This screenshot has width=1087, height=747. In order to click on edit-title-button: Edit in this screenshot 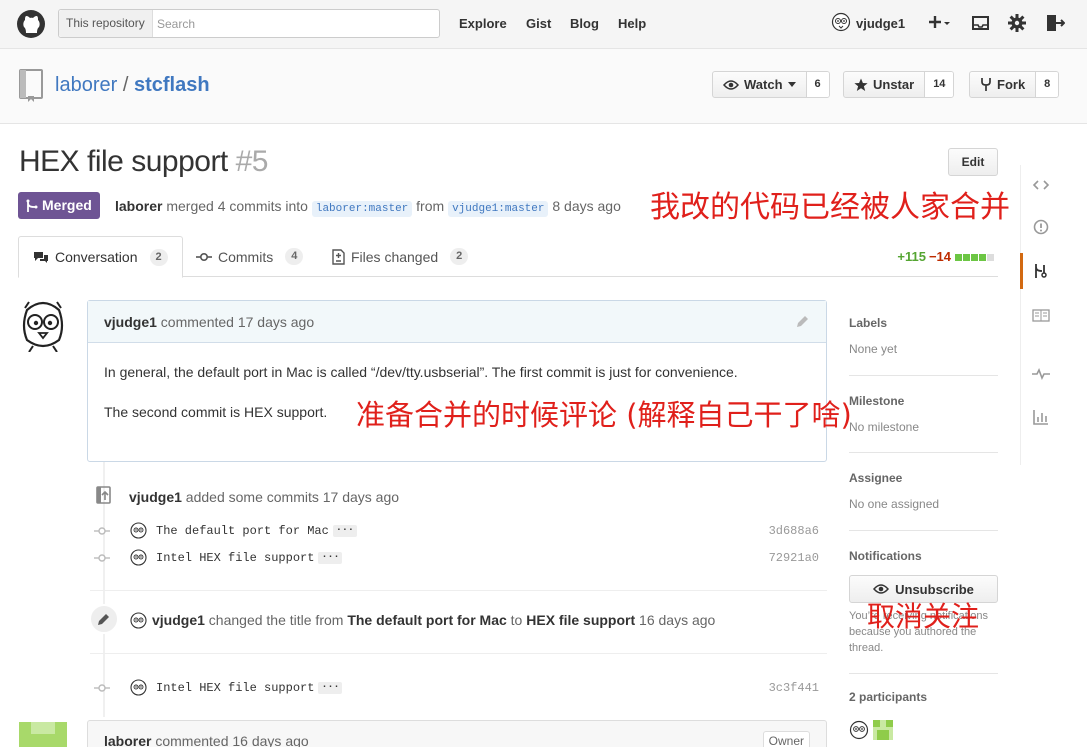, I will do `click(973, 162)`.